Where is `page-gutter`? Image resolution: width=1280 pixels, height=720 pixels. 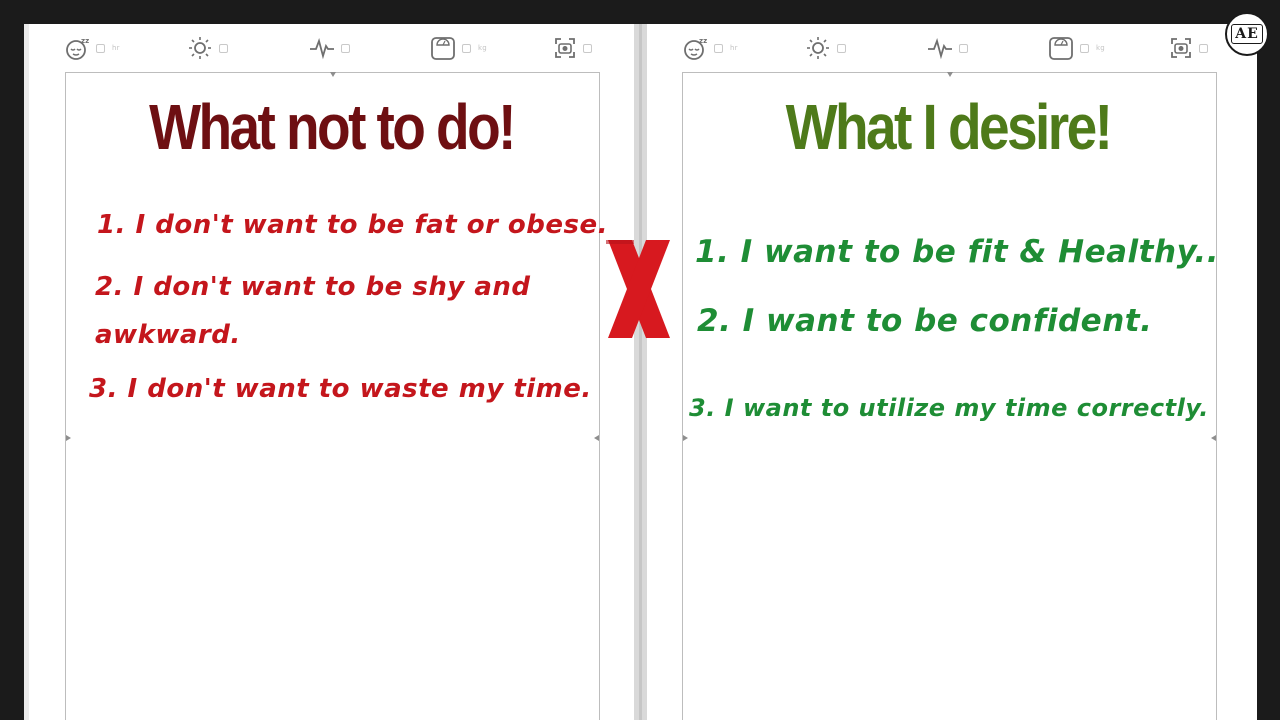 page-gutter is located at coordinates (640, 372).